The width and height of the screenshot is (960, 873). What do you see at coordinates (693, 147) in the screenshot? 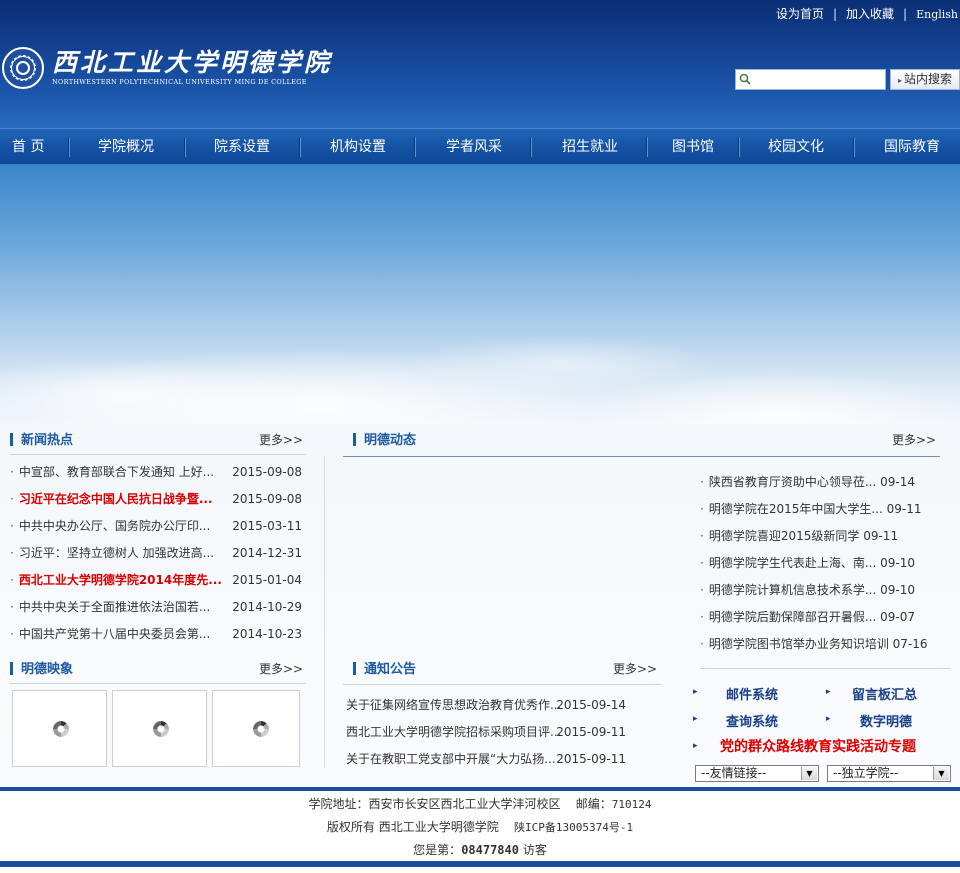
I see `nav-library: 图书馆` at bounding box center [693, 147].